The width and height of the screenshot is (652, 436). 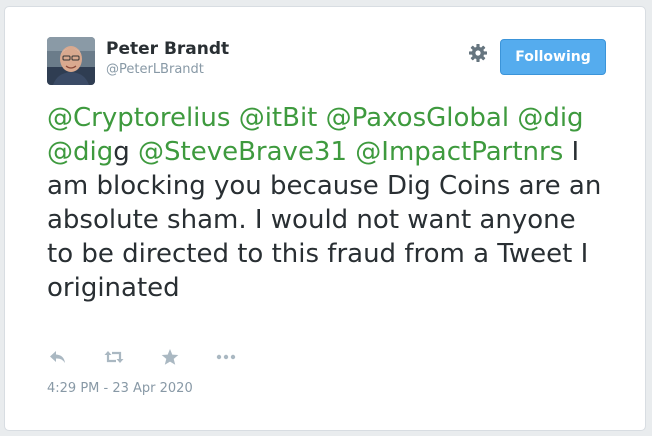 What do you see at coordinates (114, 357) in the screenshot?
I see `retweet-icon` at bounding box center [114, 357].